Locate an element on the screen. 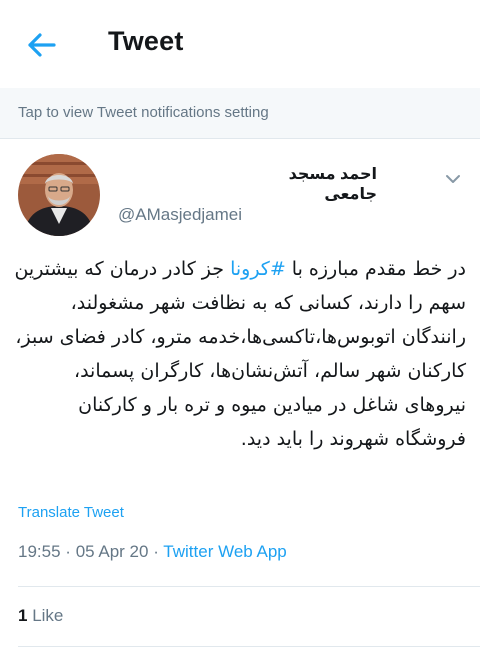 The width and height of the screenshot is (480, 648). avatar is located at coordinates (59, 195).